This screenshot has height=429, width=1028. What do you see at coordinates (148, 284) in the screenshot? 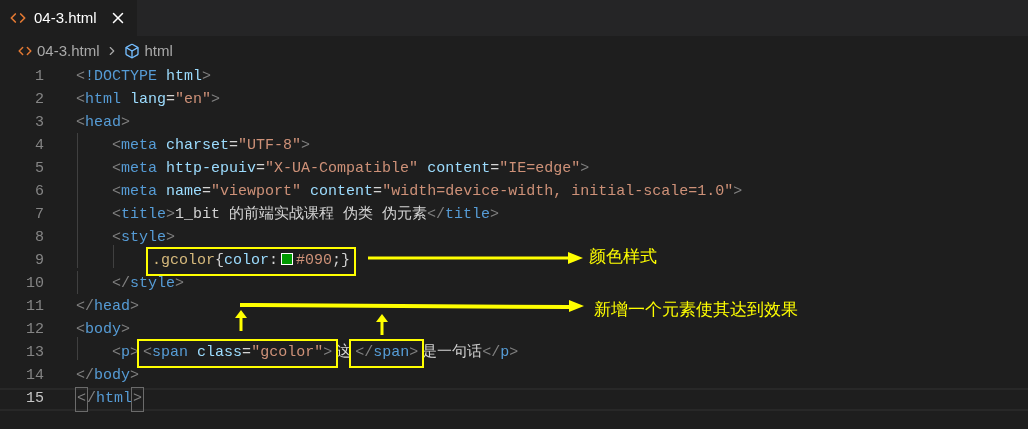
I see `code-text: </style>` at bounding box center [148, 284].